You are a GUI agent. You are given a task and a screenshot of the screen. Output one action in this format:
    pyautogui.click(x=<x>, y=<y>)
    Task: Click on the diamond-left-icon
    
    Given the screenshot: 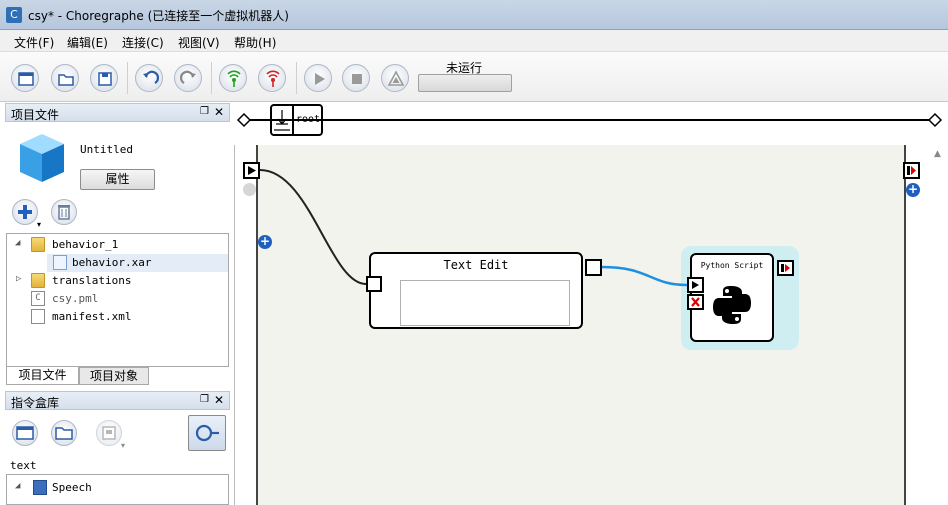 What is the action you would take?
    pyautogui.click(x=244, y=120)
    